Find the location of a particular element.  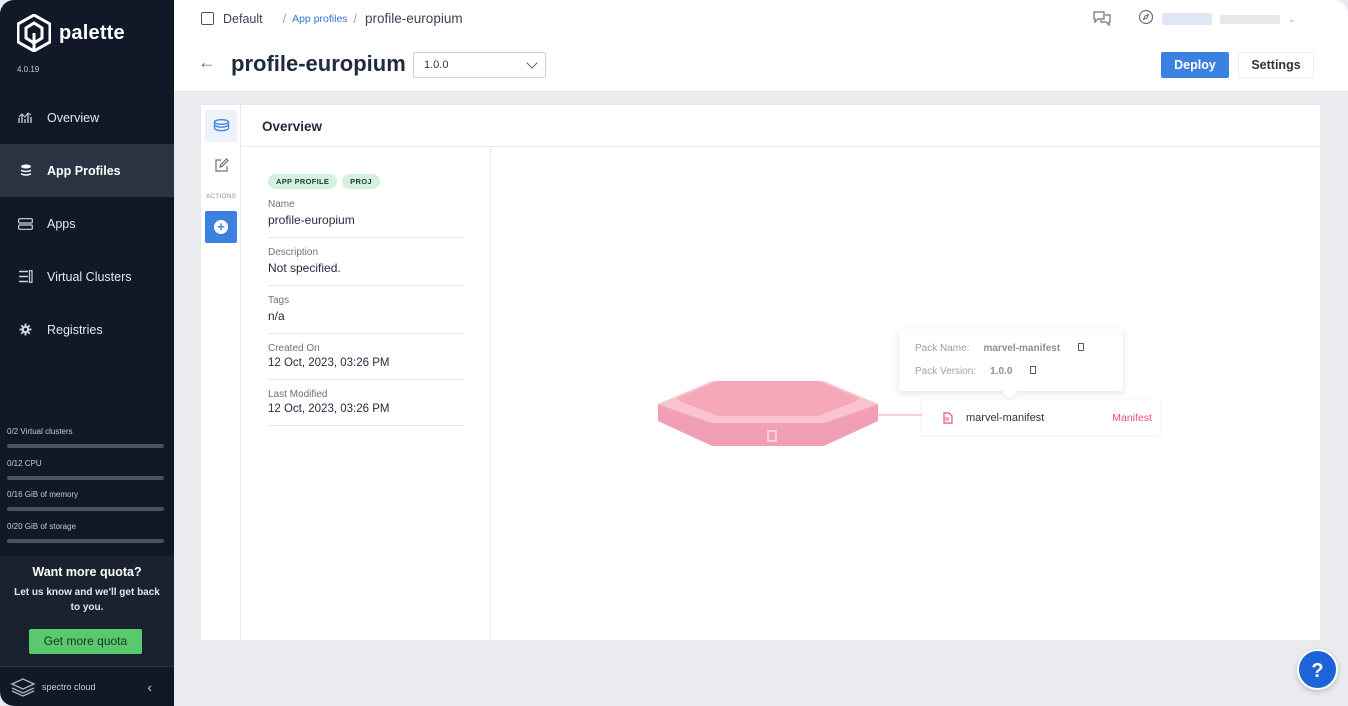

breadcrumb-app-profiles-link: App profiles is located at coordinates (319, 19).